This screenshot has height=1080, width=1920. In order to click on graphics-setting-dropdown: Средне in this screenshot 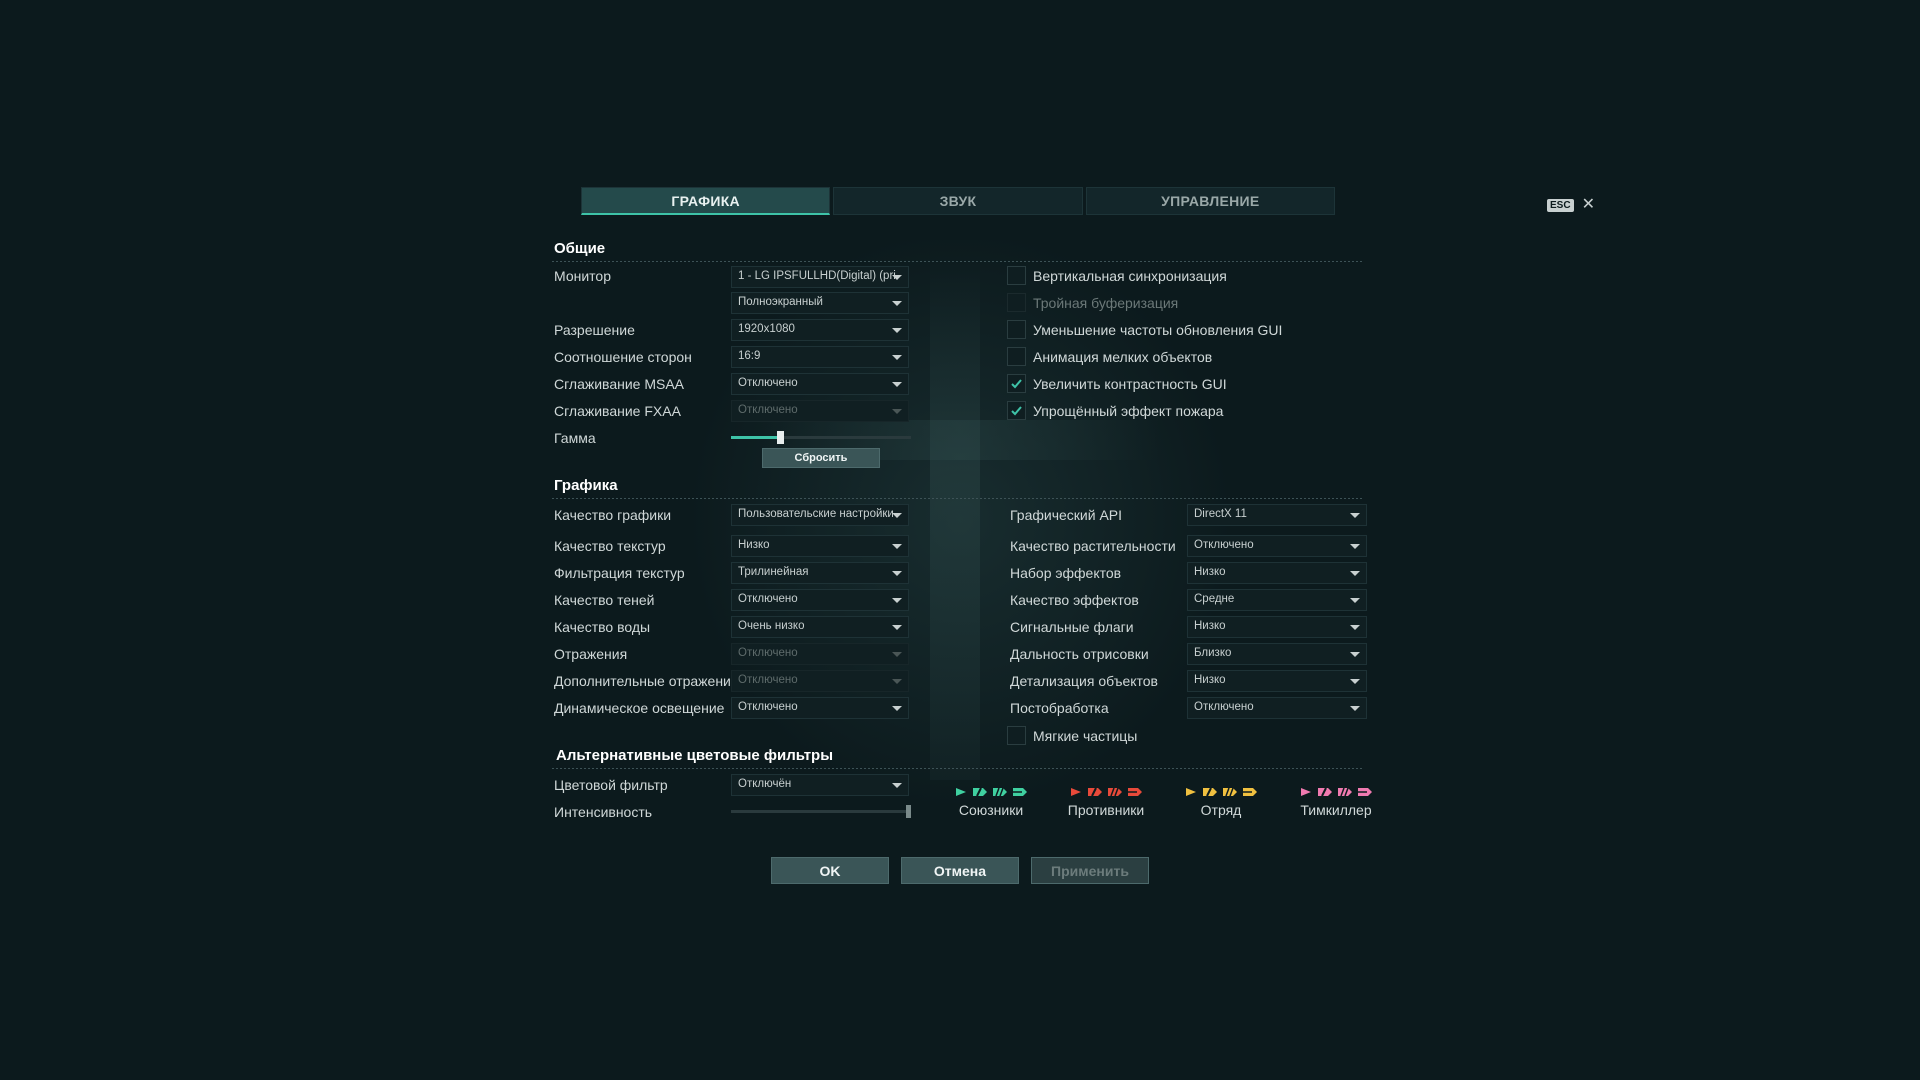, I will do `click(1277, 600)`.